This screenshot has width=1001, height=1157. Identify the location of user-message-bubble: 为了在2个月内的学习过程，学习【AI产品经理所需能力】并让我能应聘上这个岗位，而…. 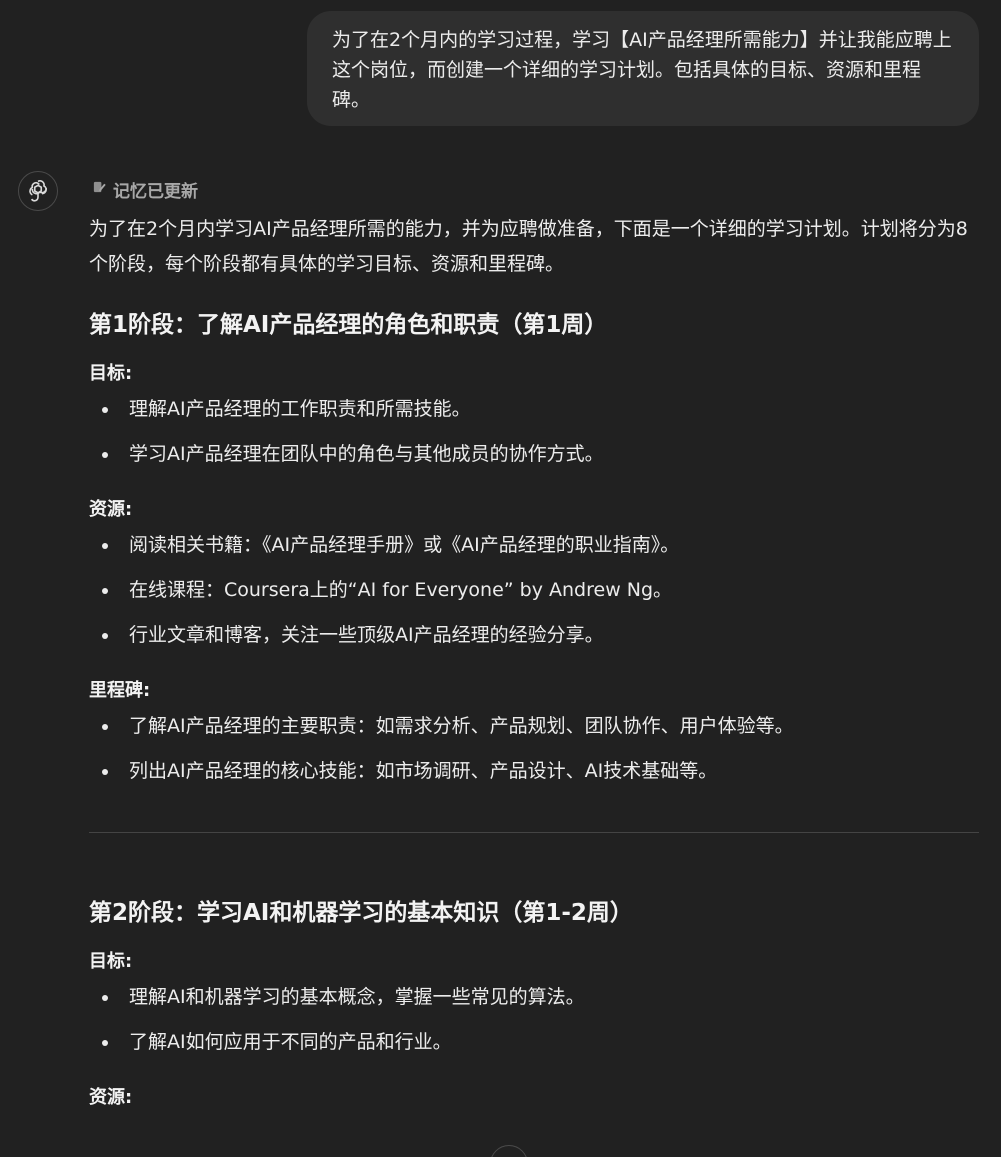
(643, 68).